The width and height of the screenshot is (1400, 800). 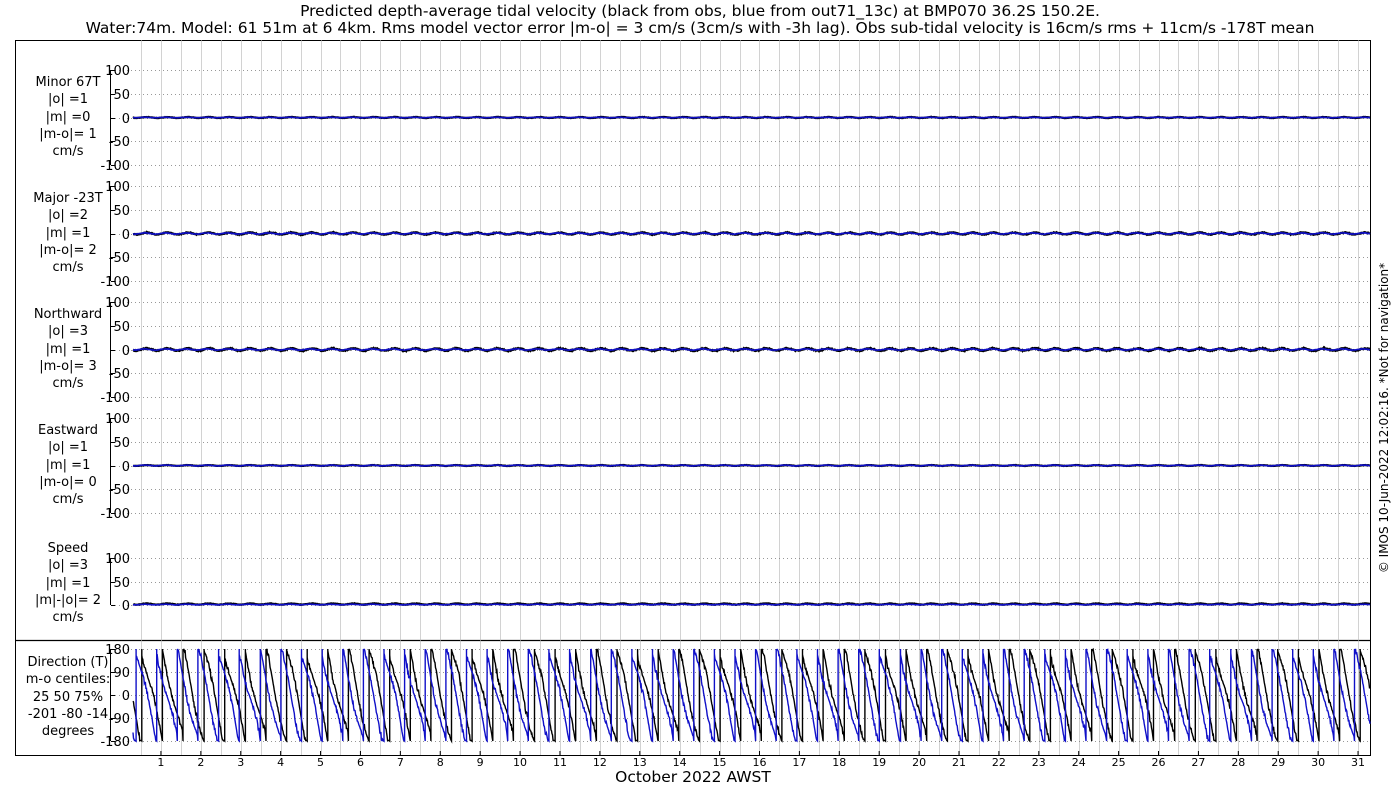 I want to click on x-tick-label: 30, so click(x=1318, y=762).